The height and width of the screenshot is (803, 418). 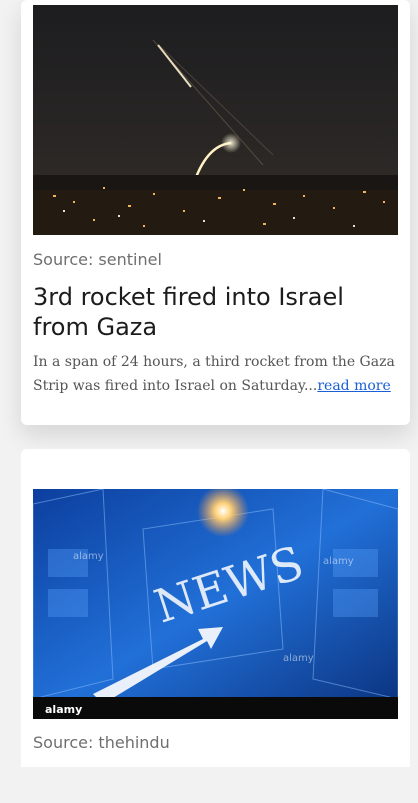 What do you see at coordinates (101, 742) in the screenshot?
I see `source-label: Source: thehindu` at bounding box center [101, 742].